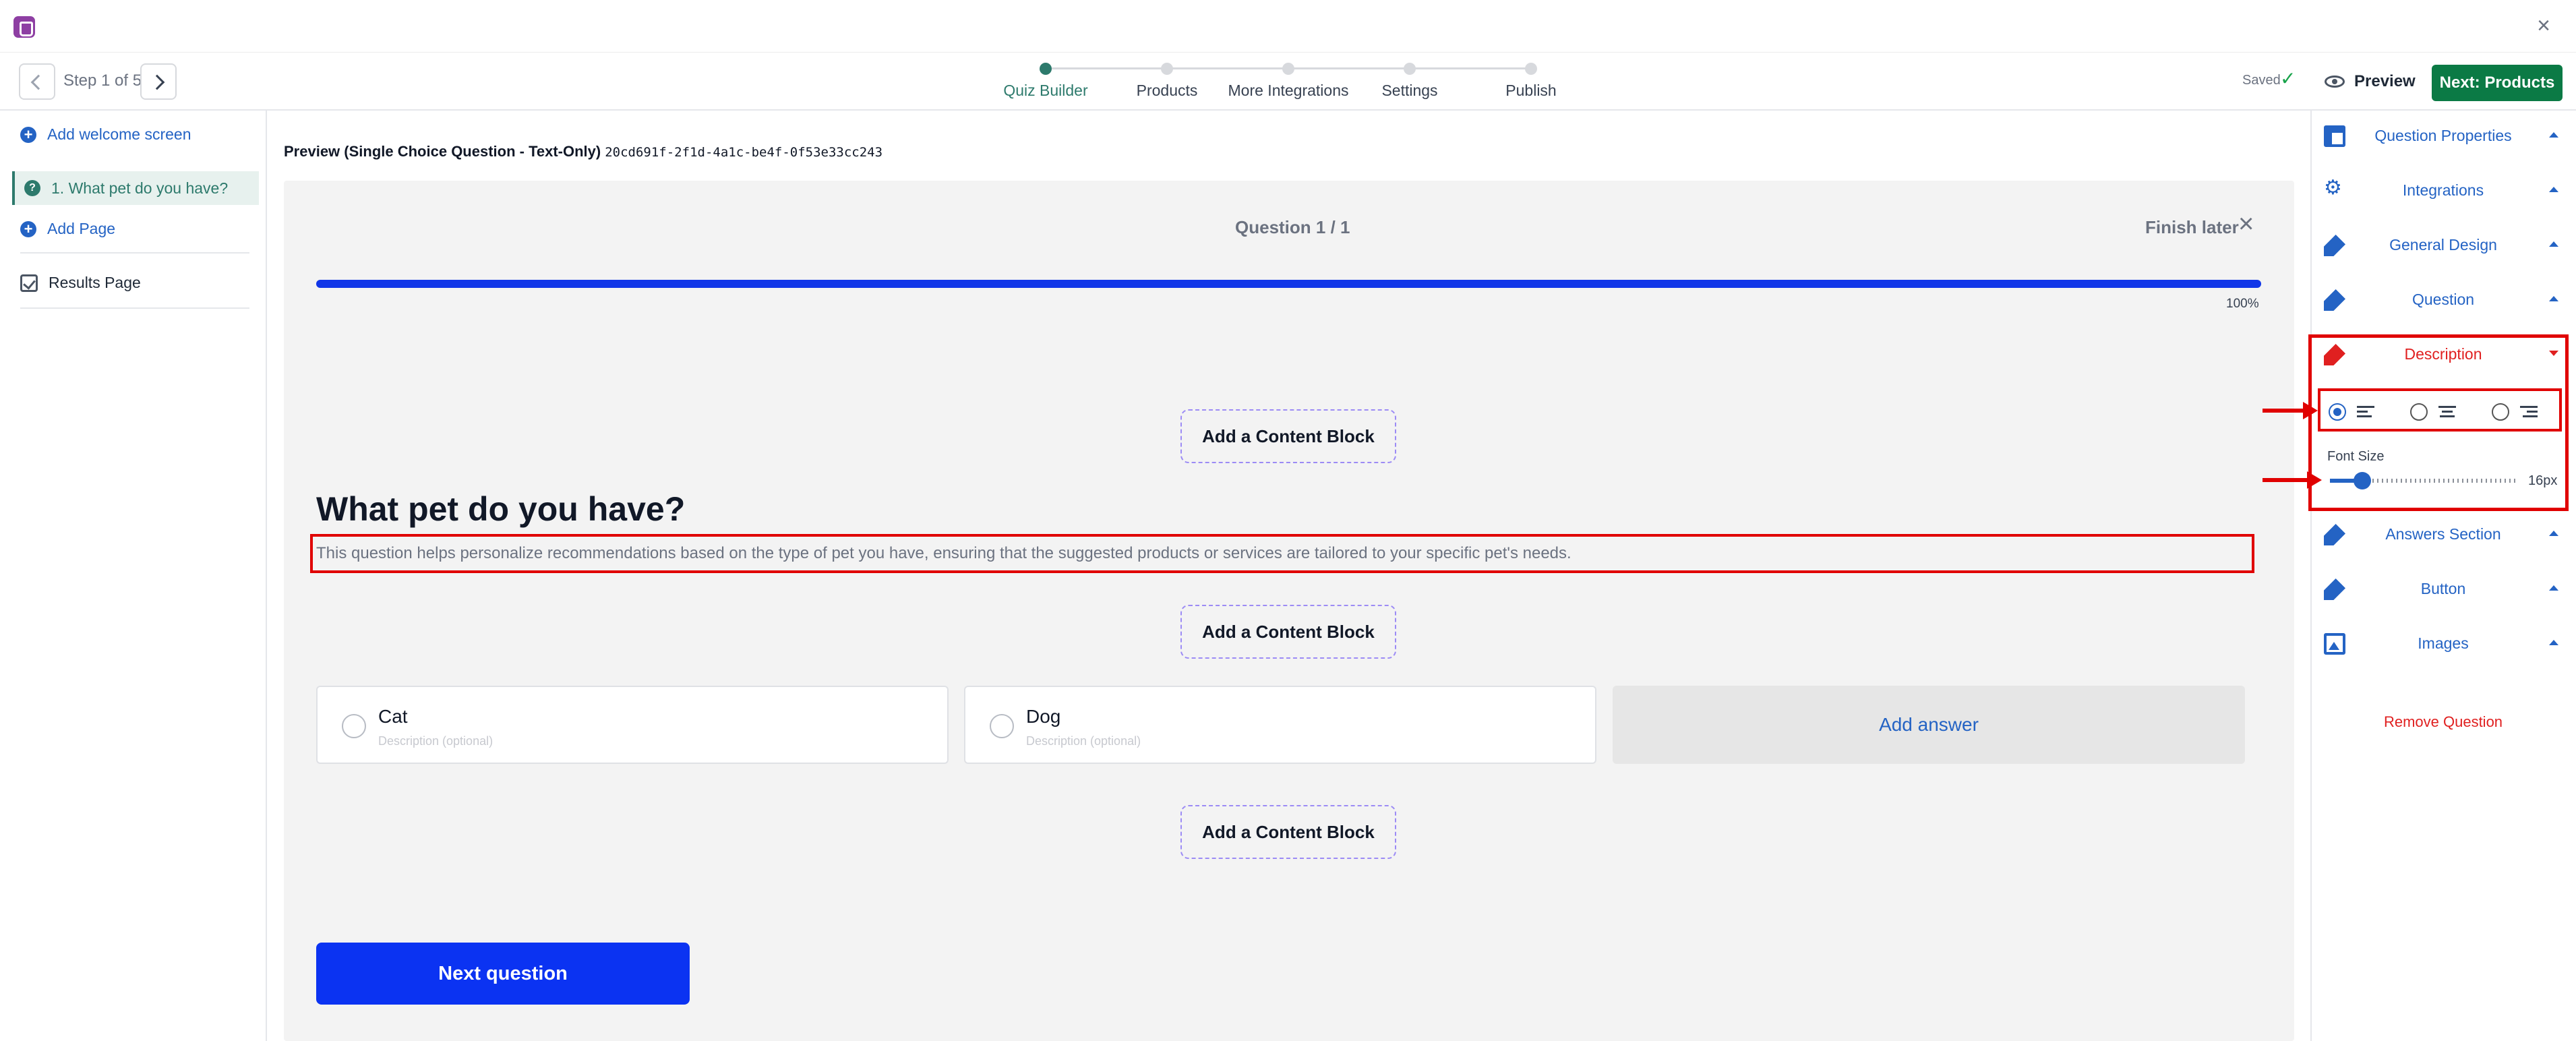 The image size is (2576, 1041). Describe the element at coordinates (2543, 480) in the screenshot. I see `font-size-value: 16px` at that location.